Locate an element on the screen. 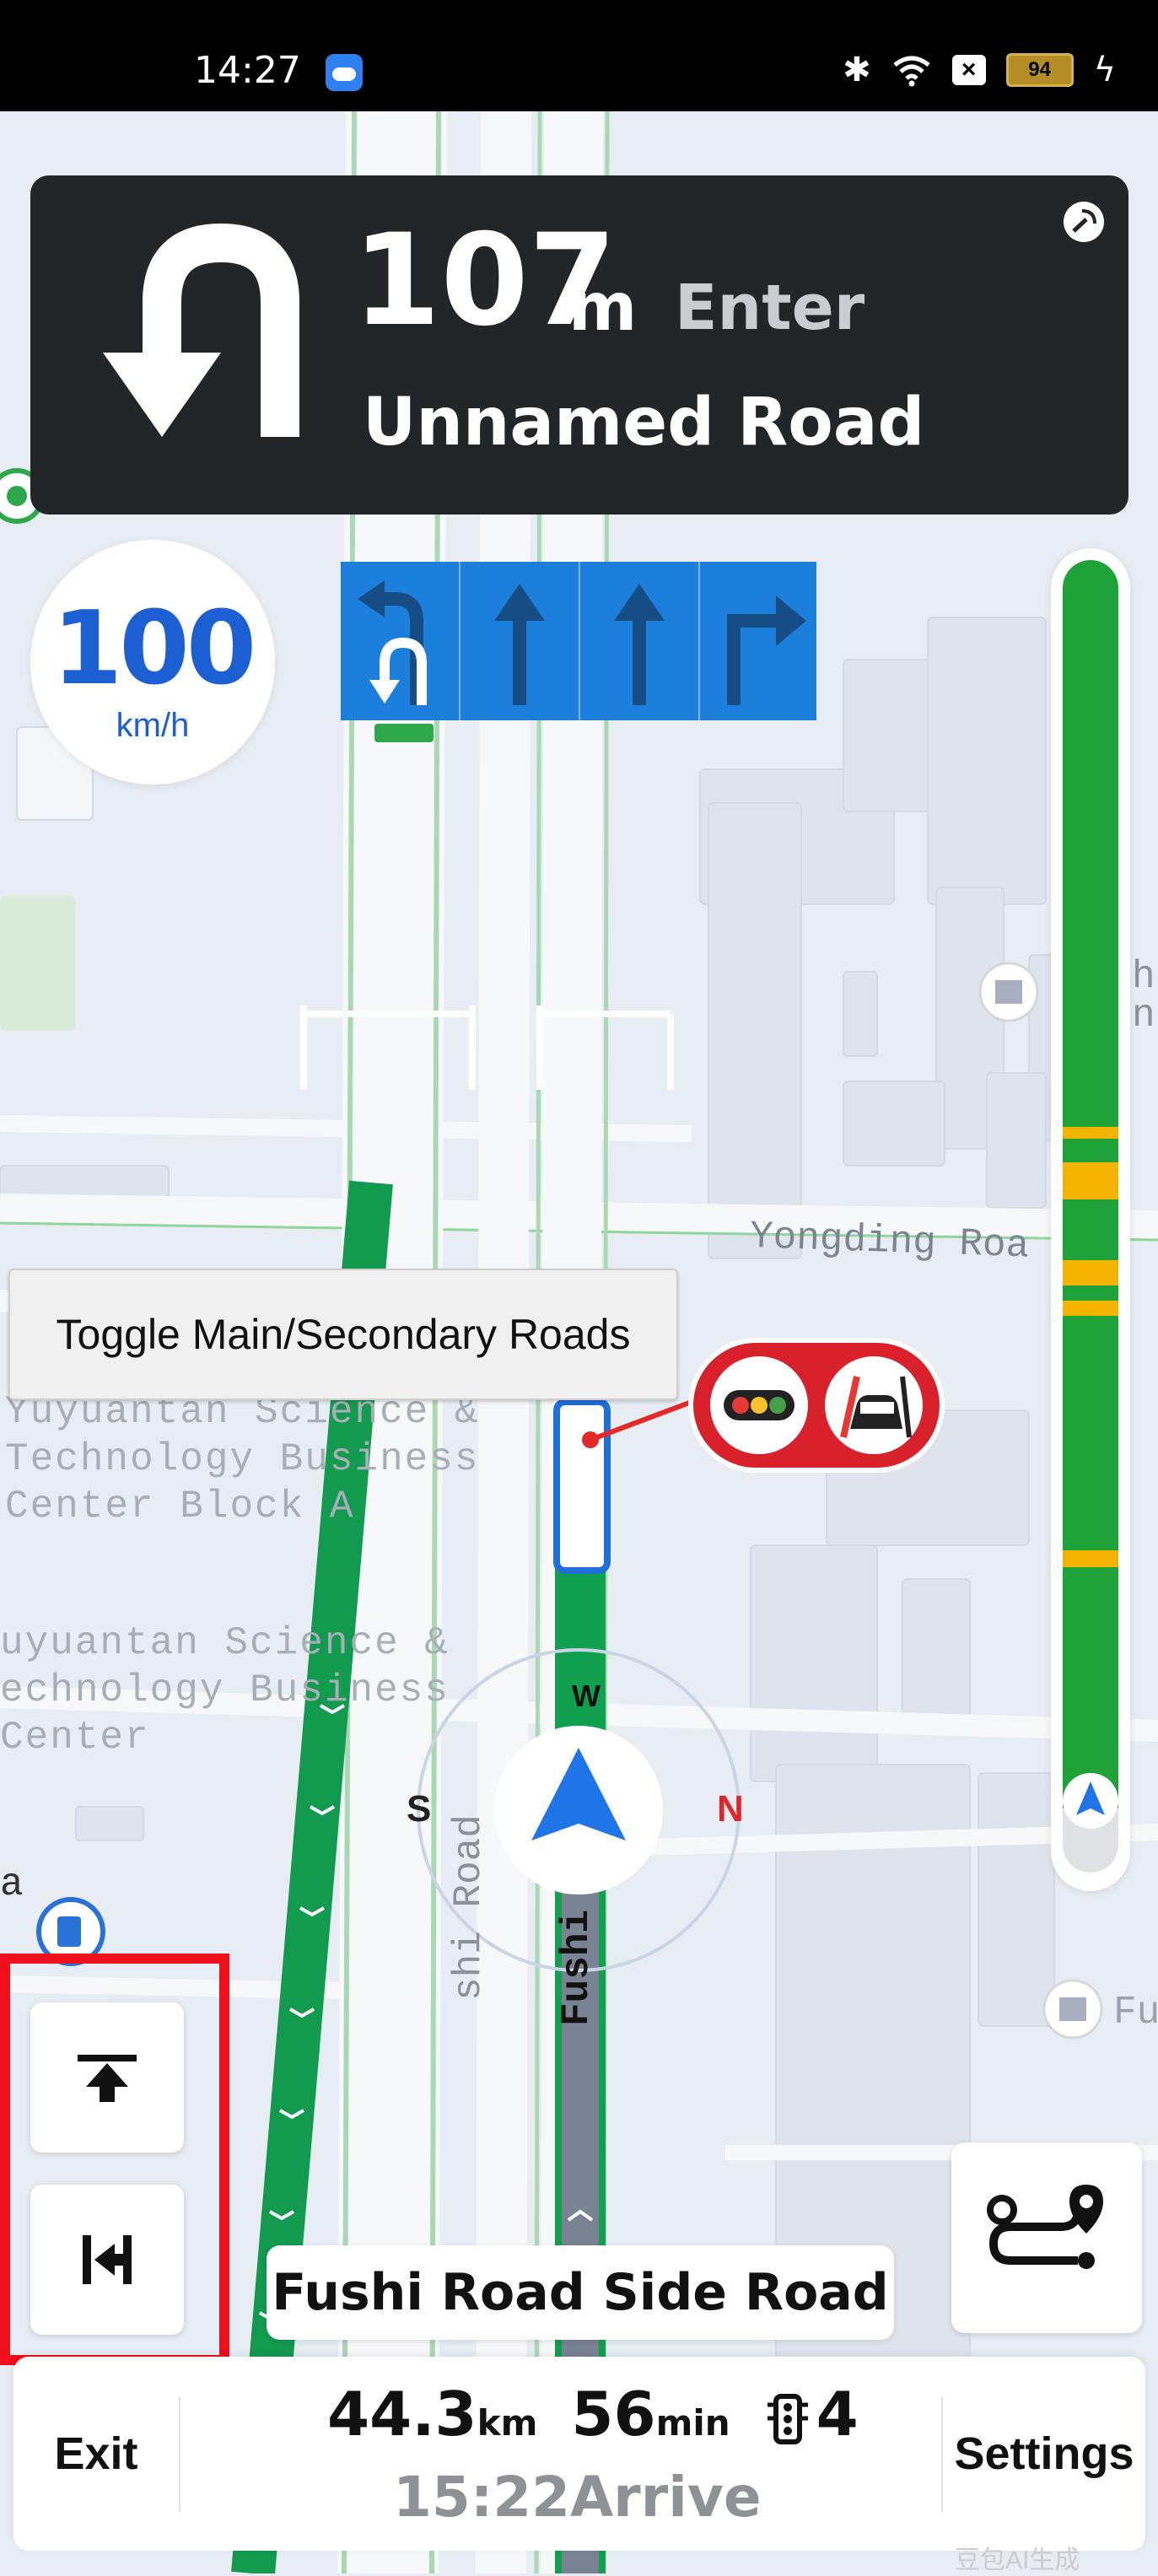 The width and height of the screenshot is (1158, 2576). maneuver-distance-unit: m is located at coordinates (603, 308).